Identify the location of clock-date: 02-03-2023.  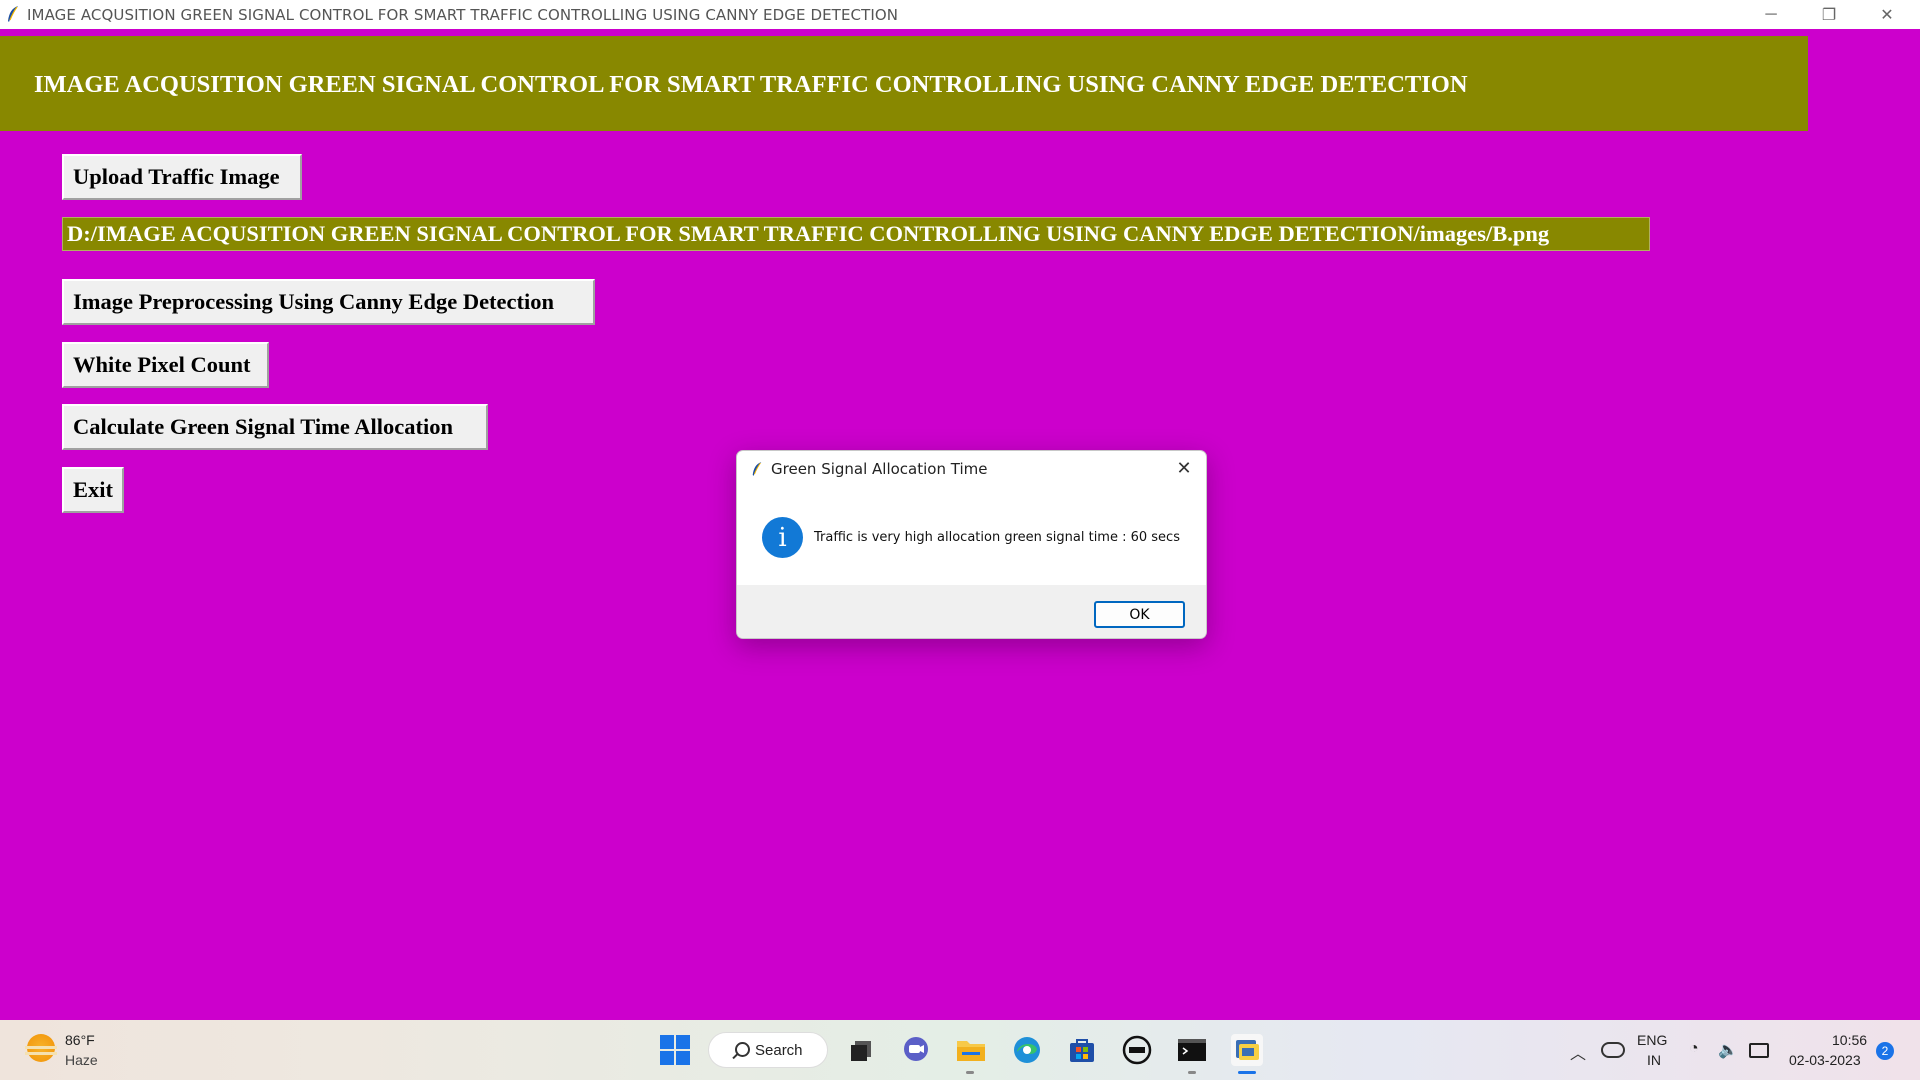
(1825, 1060).